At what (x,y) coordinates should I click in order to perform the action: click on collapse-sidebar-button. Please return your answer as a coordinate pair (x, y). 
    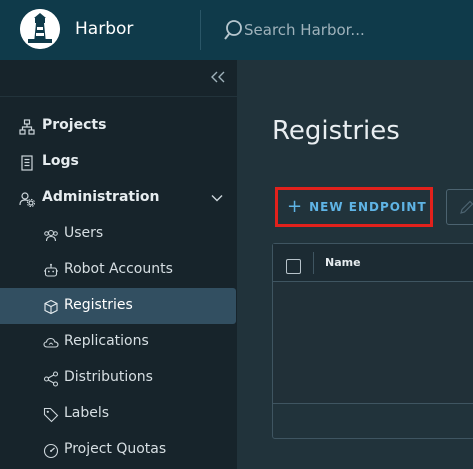
    Looking at the image, I should click on (218, 77).